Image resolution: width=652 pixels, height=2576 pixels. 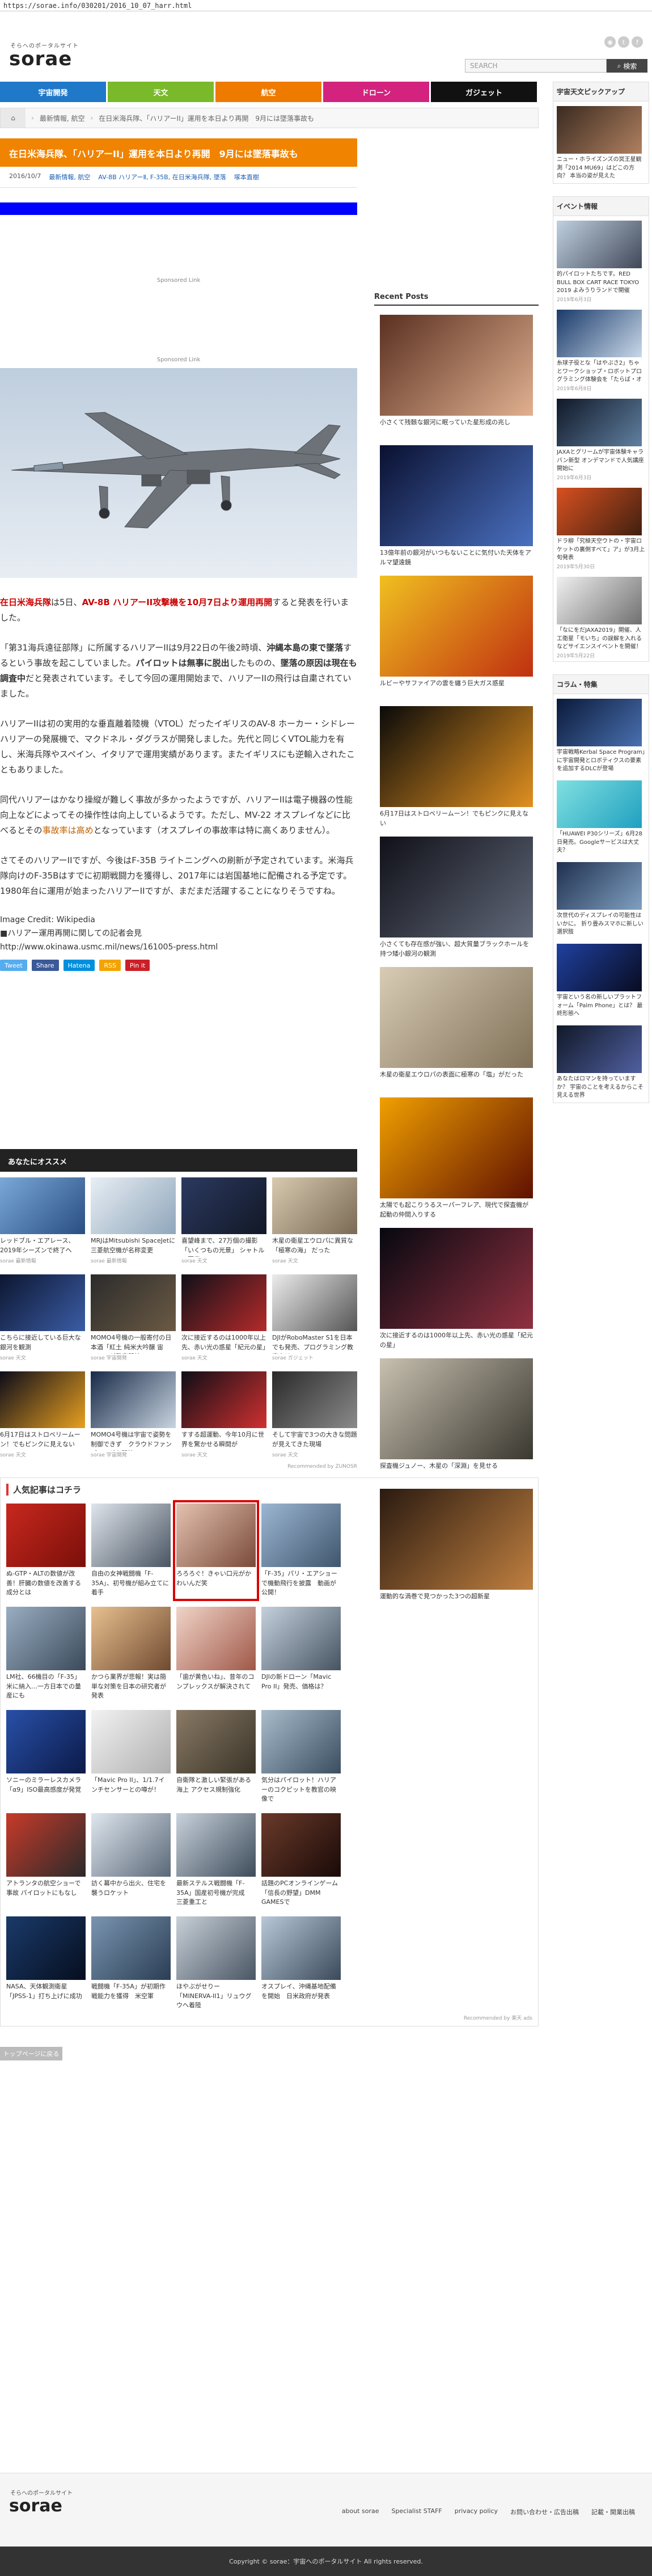 I want to click on search-input: SEARCH, so click(x=536, y=66).